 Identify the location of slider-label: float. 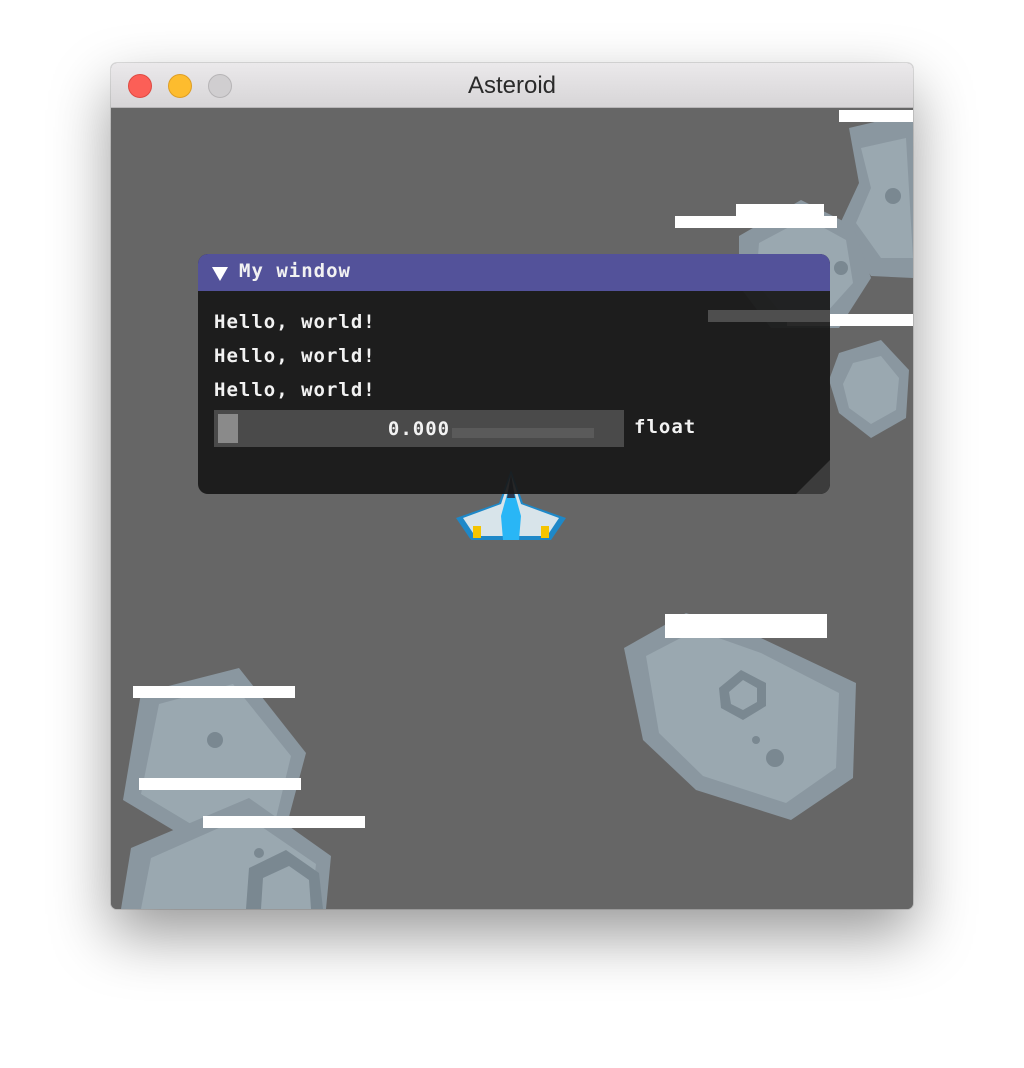
(665, 427).